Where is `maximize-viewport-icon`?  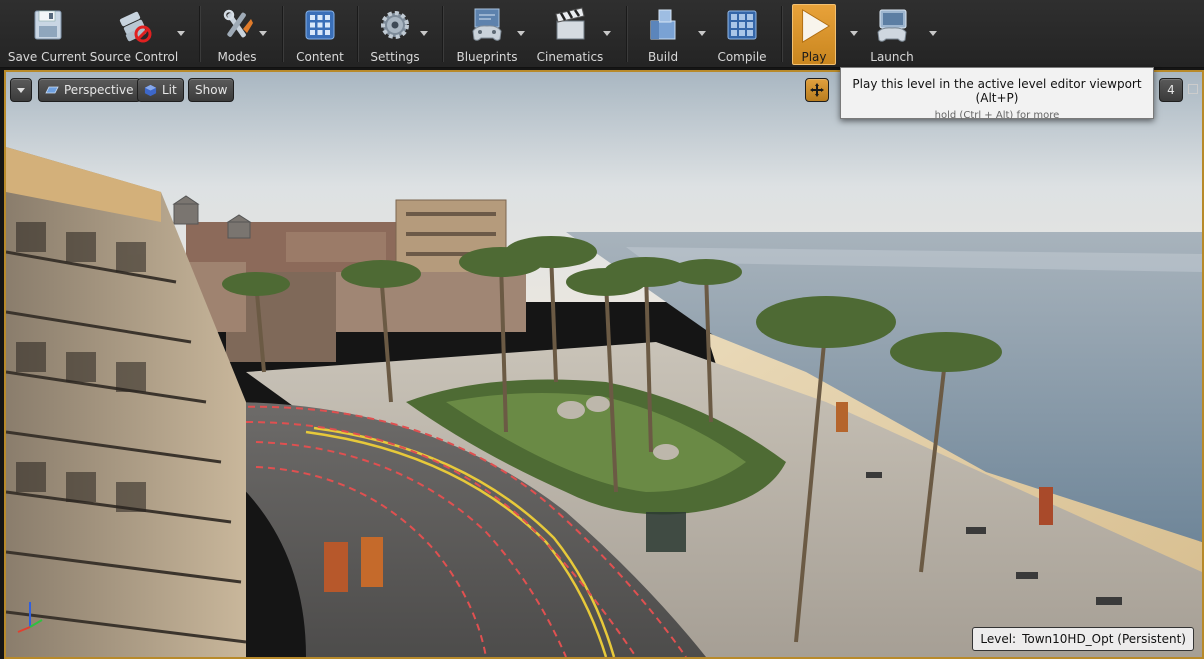
maximize-viewport-icon is located at coordinates (1193, 89).